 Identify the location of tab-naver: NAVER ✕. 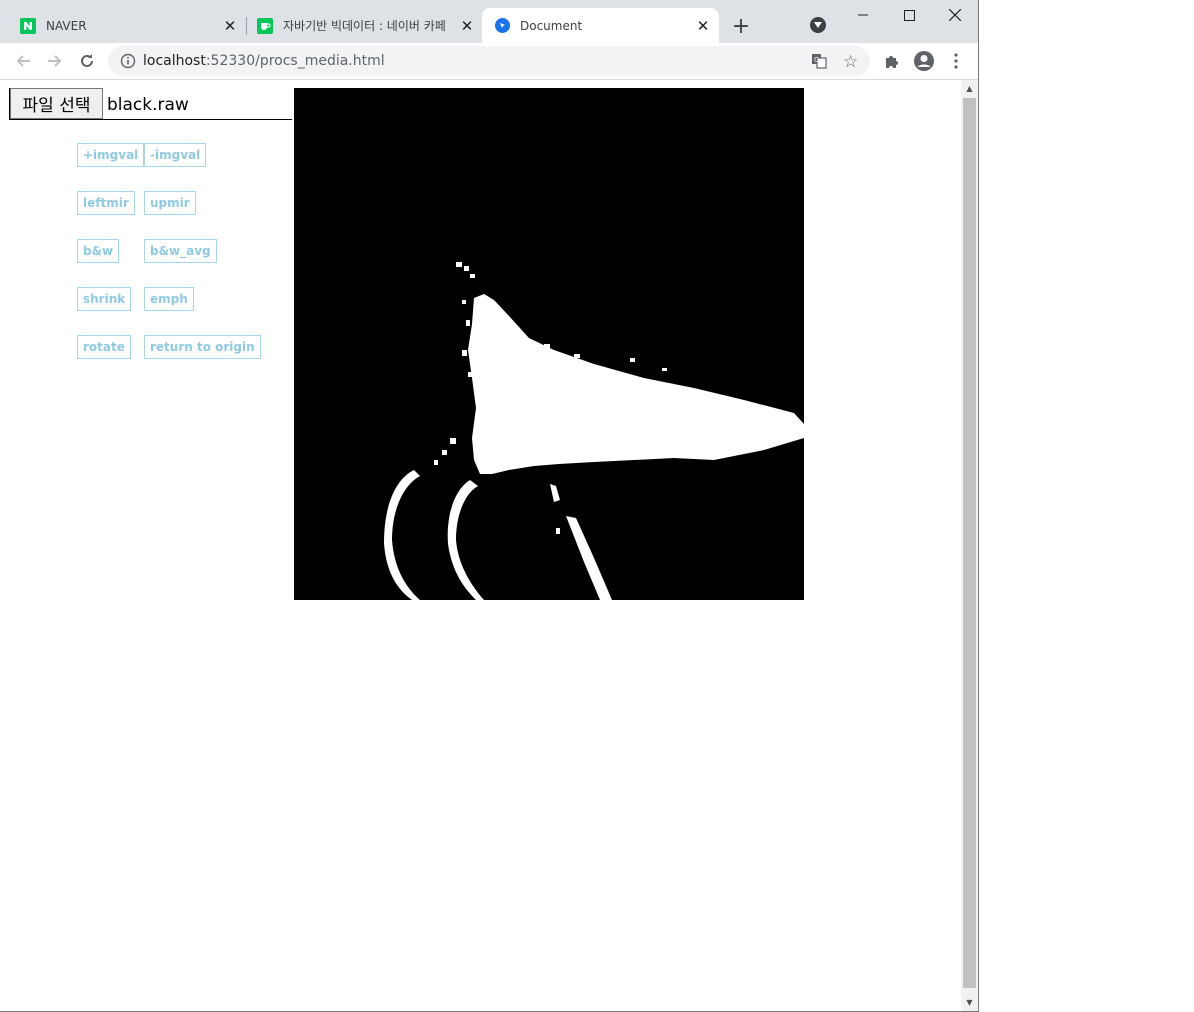
(123, 25).